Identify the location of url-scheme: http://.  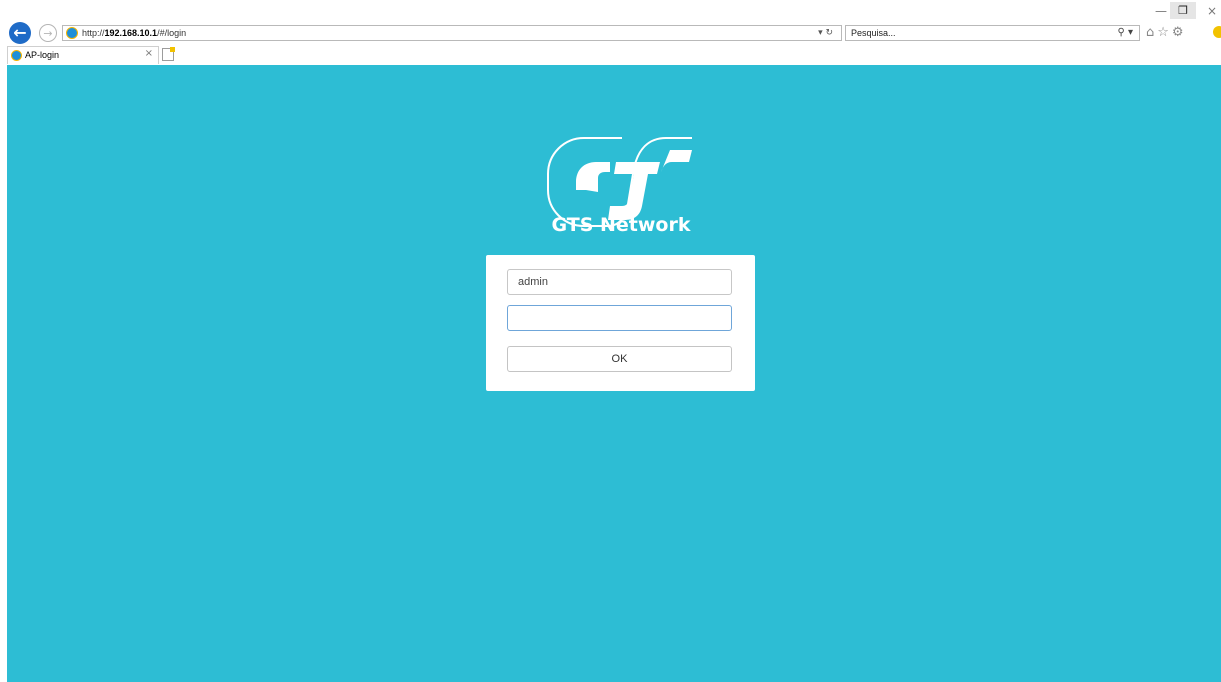
(93, 33).